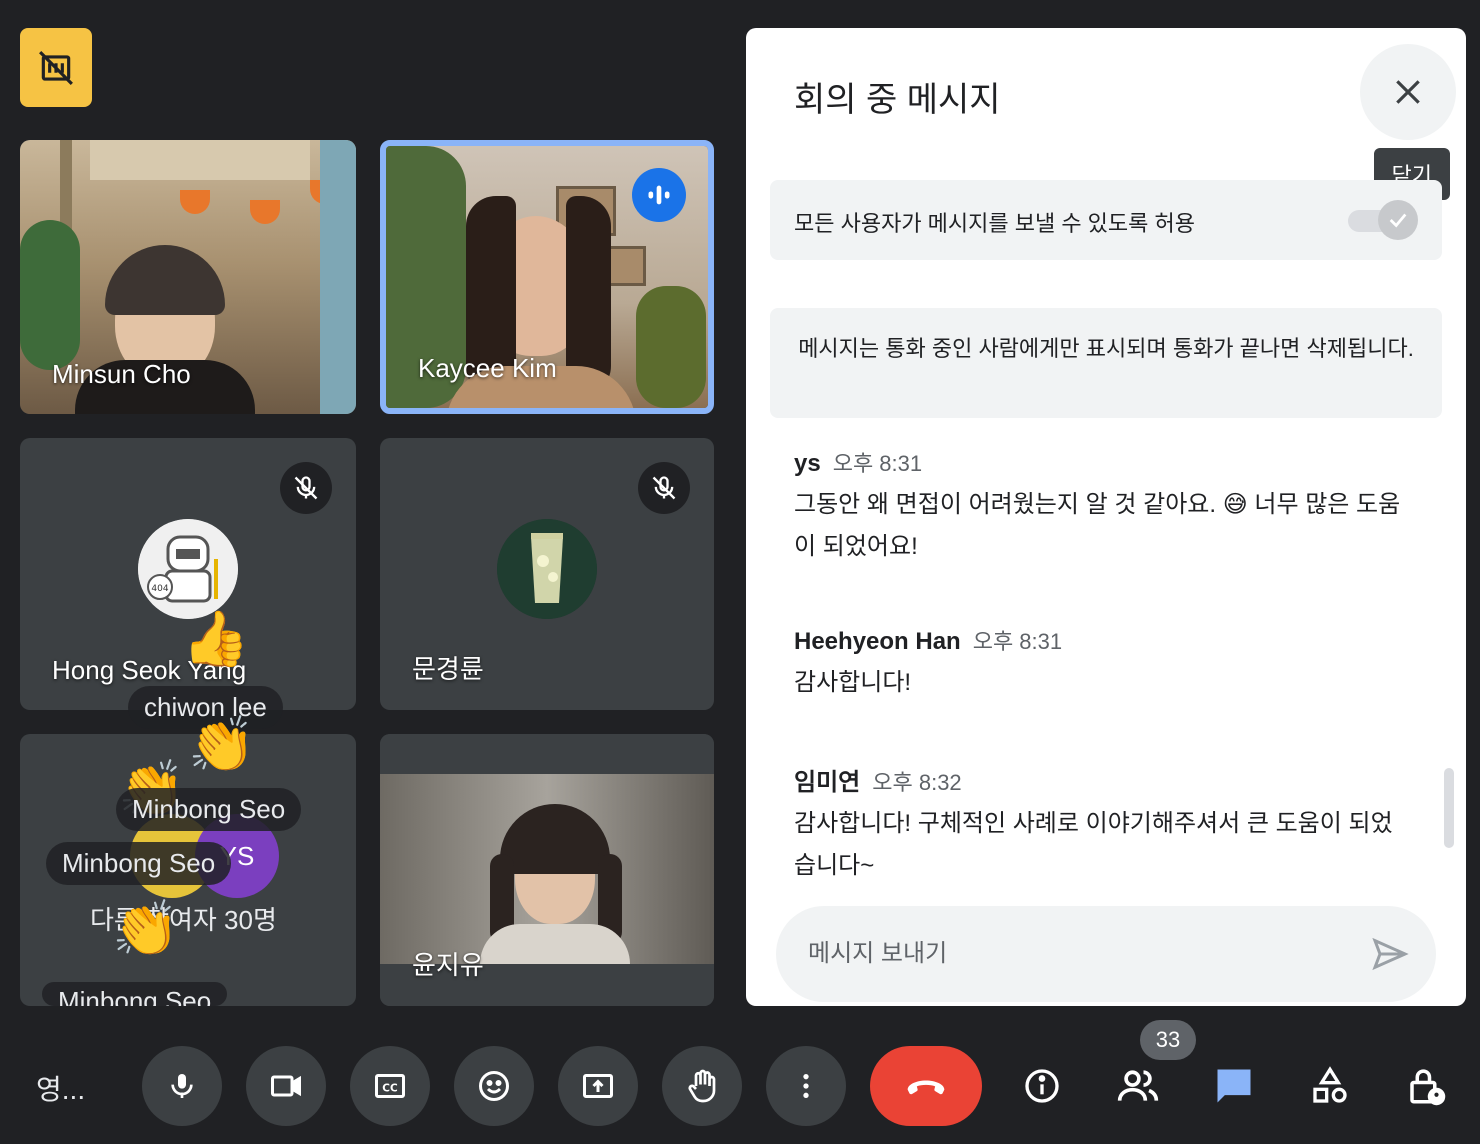  What do you see at coordinates (1106, 363) in the screenshot?
I see `chat-info-notice: 메시지는 통화 중인 사람에게만 표시되며 통화가 끝나면 삭제됩니다.` at bounding box center [1106, 363].